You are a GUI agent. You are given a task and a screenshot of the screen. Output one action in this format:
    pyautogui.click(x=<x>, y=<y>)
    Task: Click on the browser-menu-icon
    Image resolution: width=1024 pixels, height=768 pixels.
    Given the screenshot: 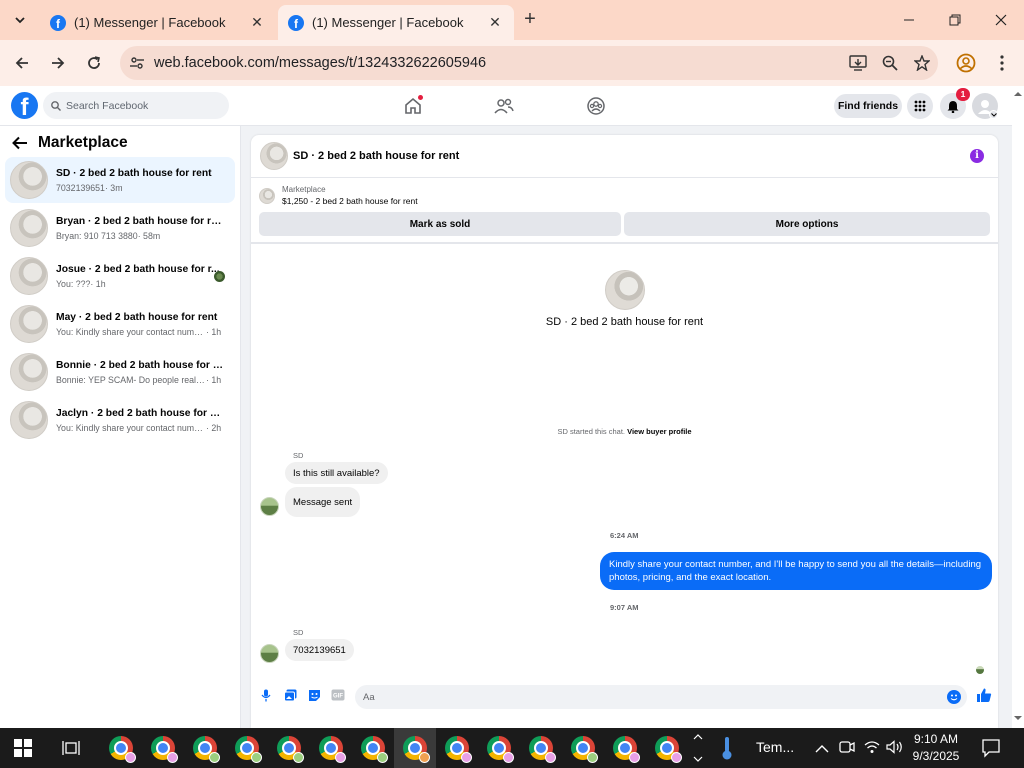 What is the action you would take?
    pyautogui.click(x=1002, y=63)
    